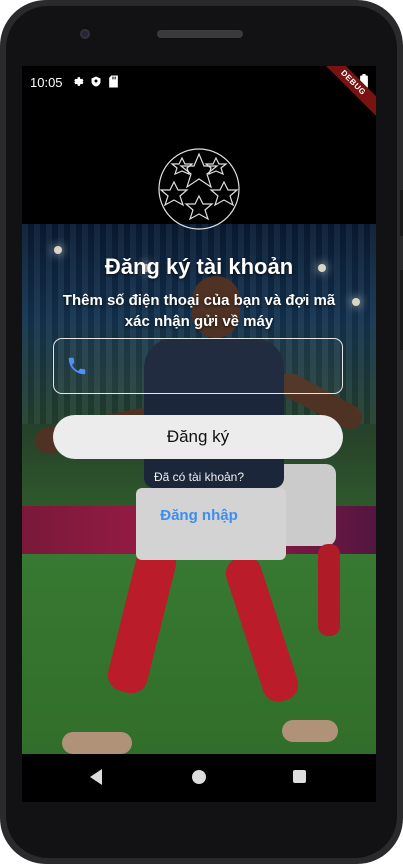 The image size is (403, 864). I want to click on earpiece-speaker, so click(200, 34).